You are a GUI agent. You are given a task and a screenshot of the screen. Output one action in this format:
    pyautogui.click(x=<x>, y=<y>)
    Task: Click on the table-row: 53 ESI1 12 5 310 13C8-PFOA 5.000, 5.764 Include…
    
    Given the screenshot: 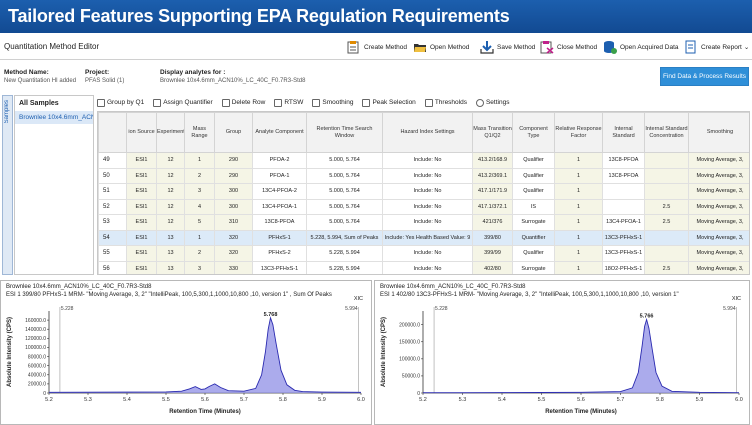 What is the action you would take?
    pyautogui.click(x=423, y=222)
    